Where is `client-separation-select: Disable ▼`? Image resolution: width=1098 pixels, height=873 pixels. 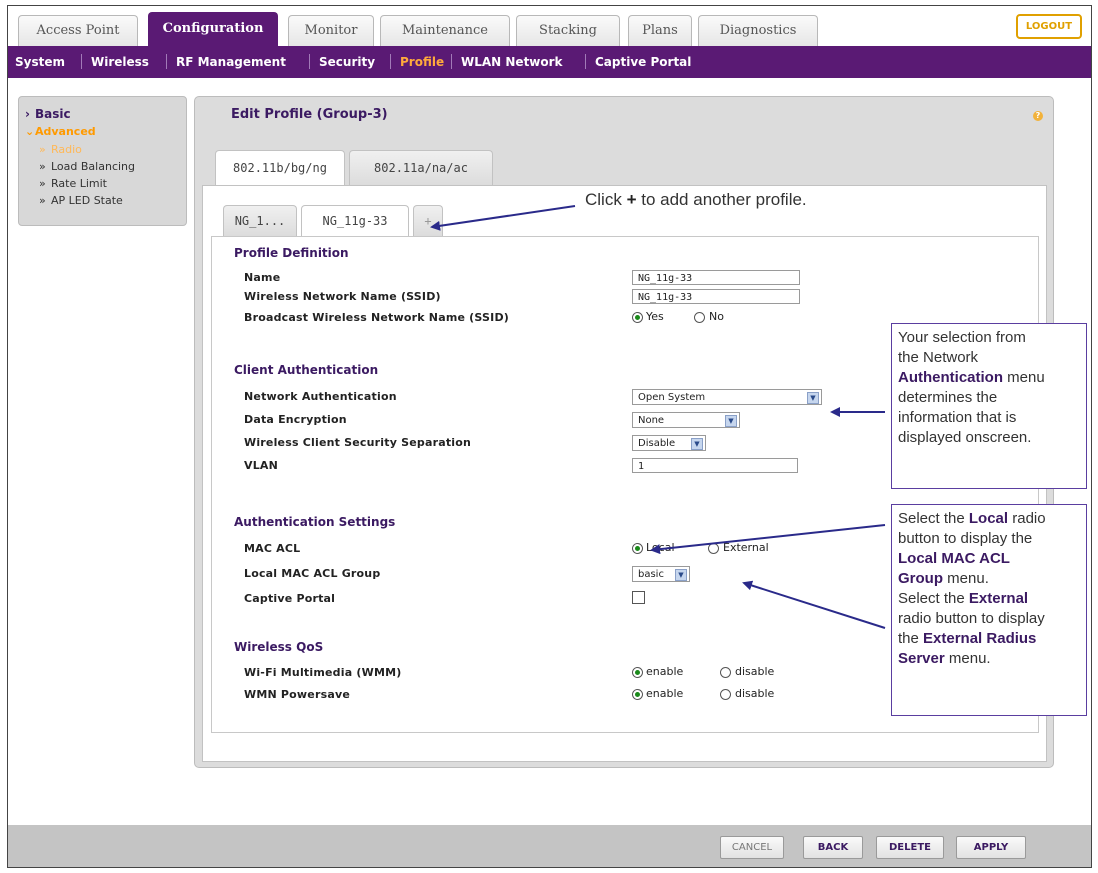
client-separation-select: Disable ▼ is located at coordinates (669, 443).